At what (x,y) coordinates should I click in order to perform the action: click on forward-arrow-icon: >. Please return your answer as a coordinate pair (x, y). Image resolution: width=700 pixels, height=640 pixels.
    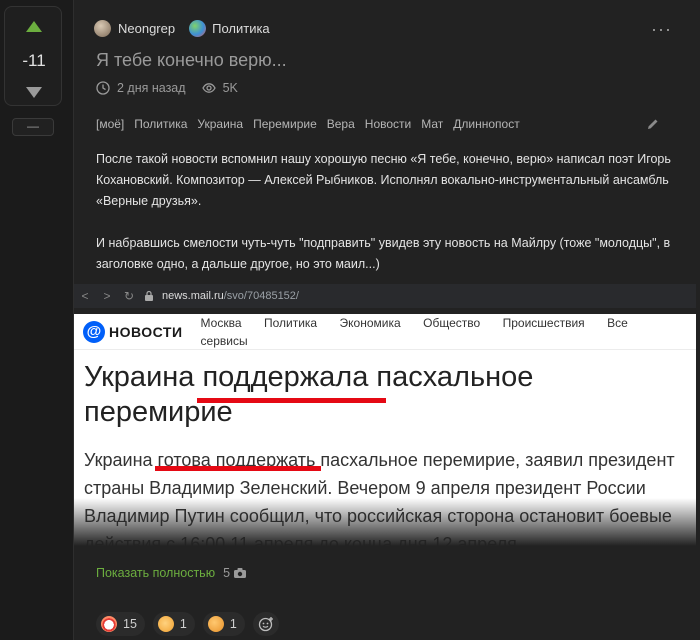
    Looking at the image, I should click on (107, 296).